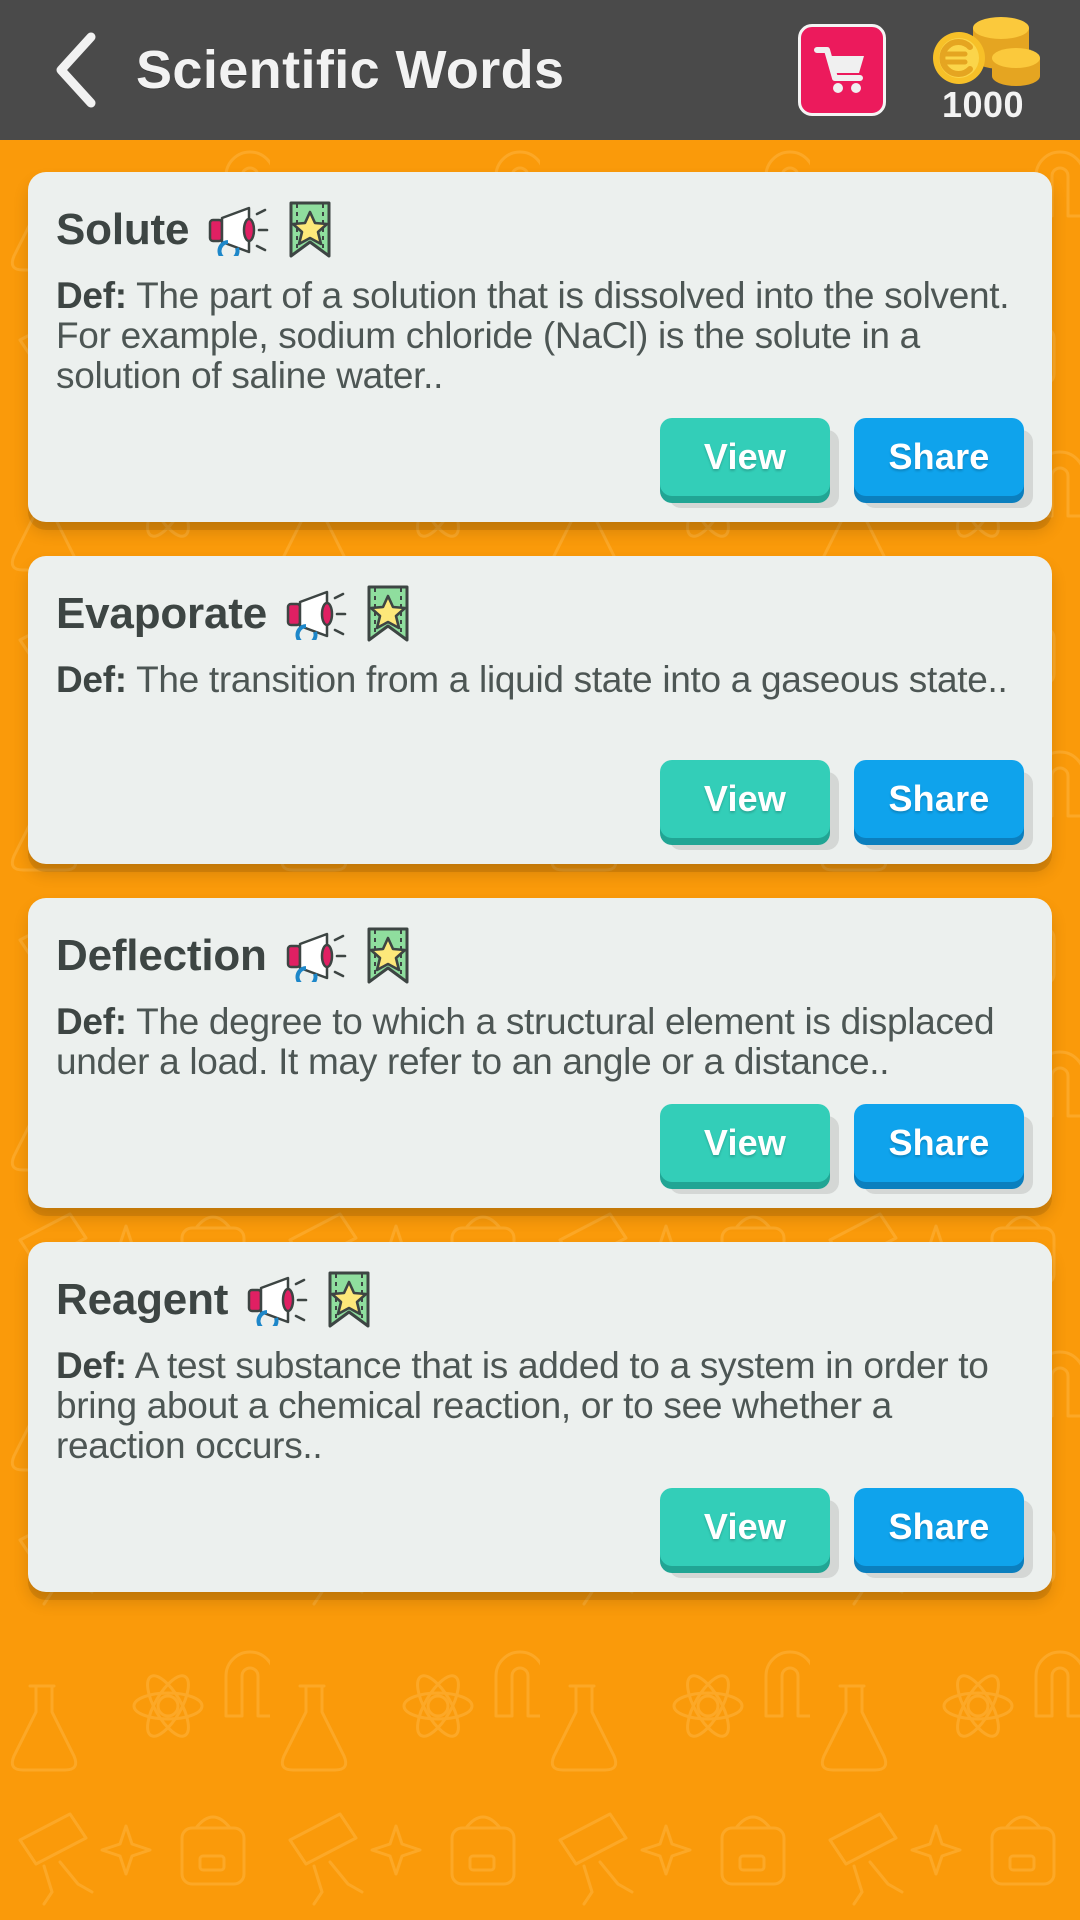  What do you see at coordinates (839, 70) in the screenshot?
I see `shopping-cart-icon` at bounding box center [839, 70].